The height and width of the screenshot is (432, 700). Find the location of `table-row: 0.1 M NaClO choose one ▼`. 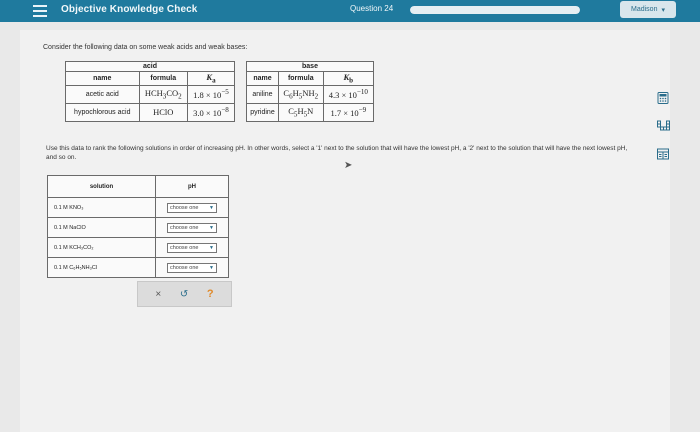

table-row: 0.1 M NaClO choose one ▼ is located at coordinates (138, 227).